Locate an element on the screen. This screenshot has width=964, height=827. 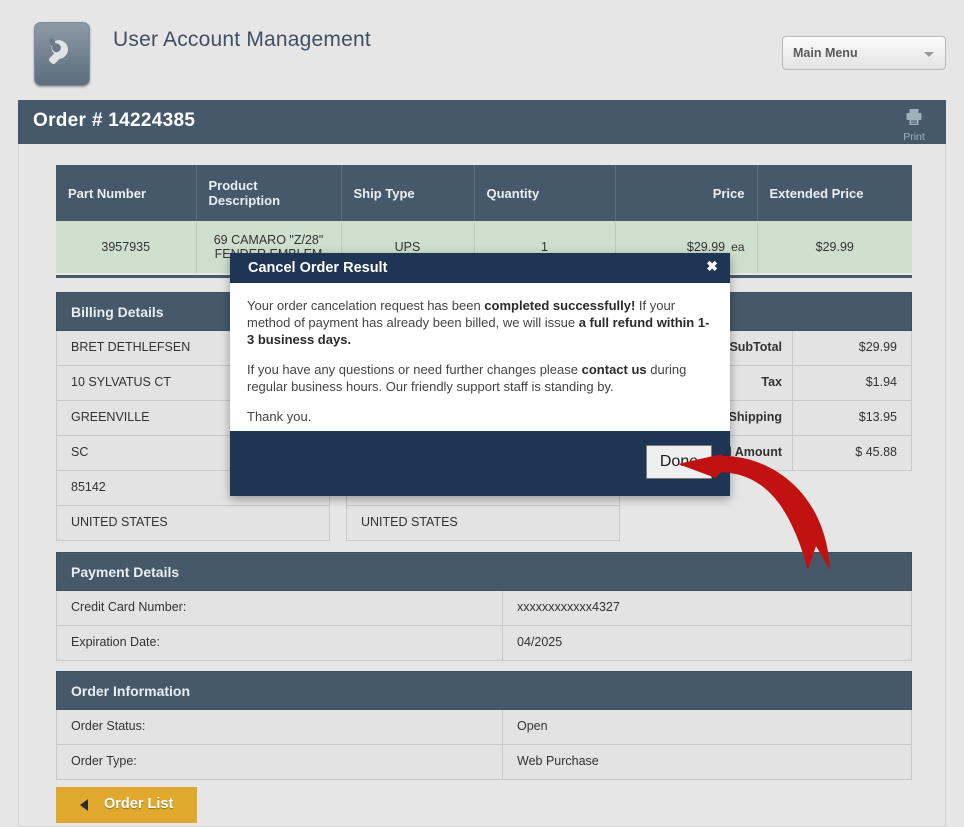
total-value: $29.99 is located at coordinates (877, 347).